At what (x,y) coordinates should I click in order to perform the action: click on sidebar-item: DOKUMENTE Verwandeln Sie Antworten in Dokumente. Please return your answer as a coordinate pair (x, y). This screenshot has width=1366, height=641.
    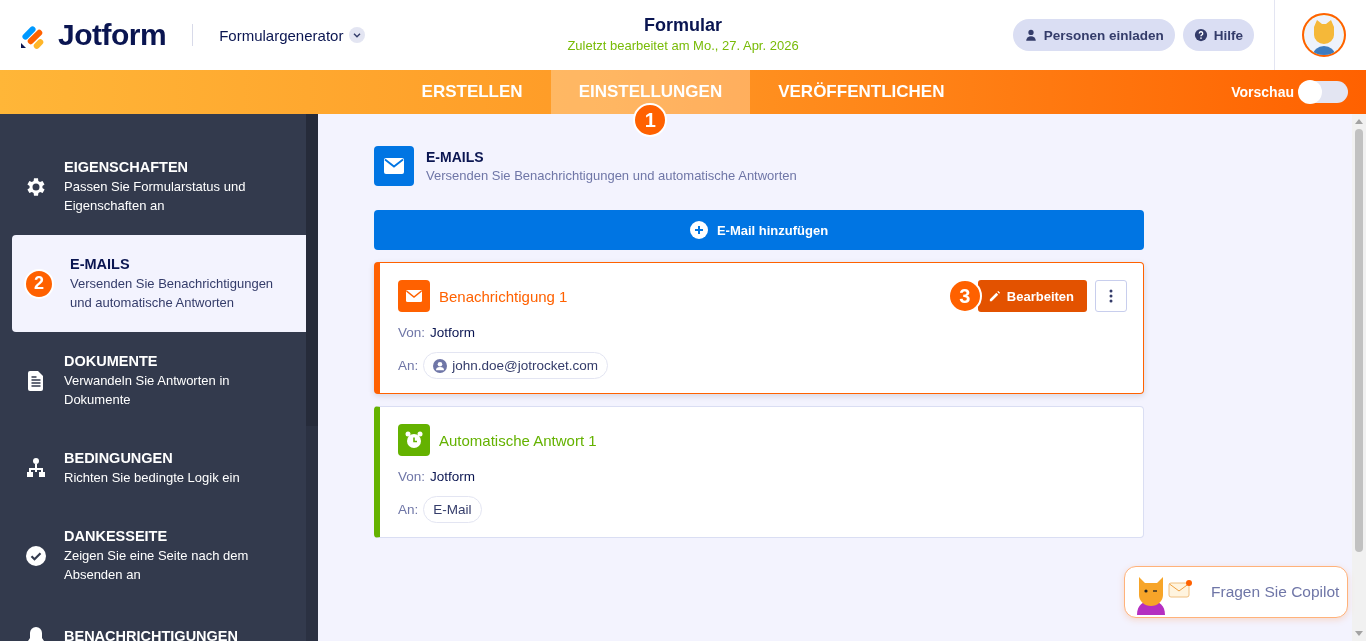
    Looking at the image, I should click on (159, 380).